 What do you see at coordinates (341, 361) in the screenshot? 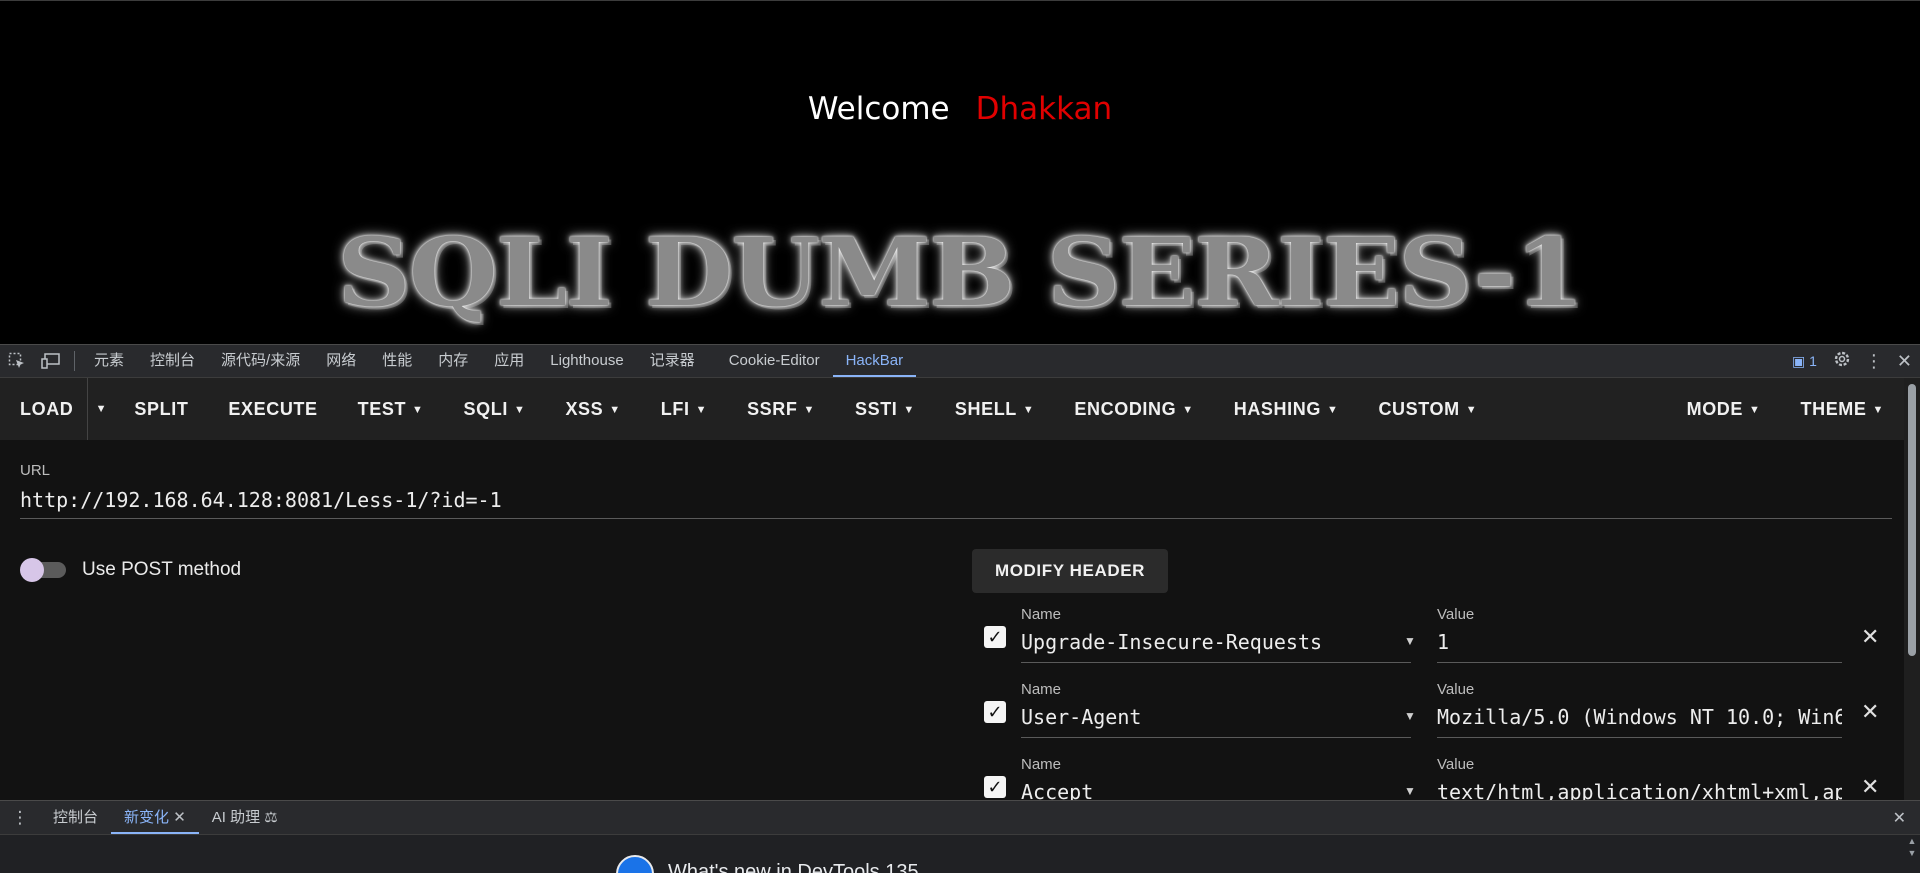
I see `tab-network: 网络` at bounding box center [341, 361].